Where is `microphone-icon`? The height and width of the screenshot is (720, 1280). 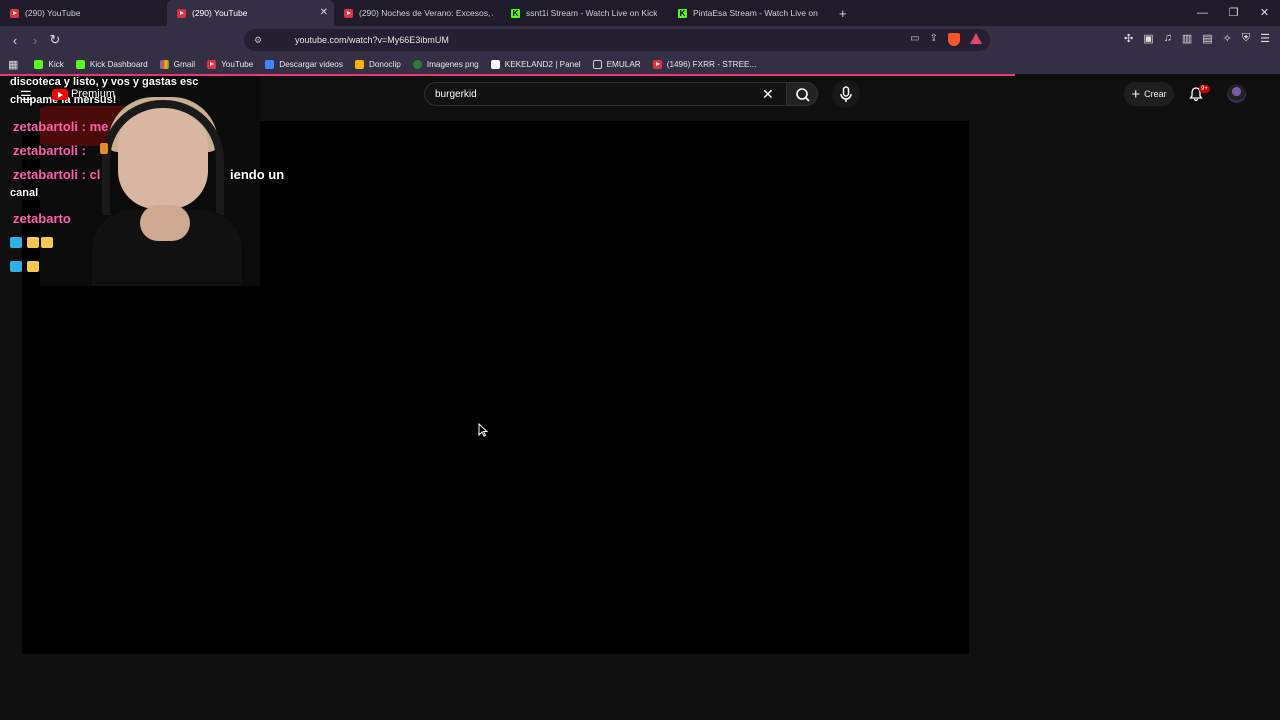 microphone-icon is located at coordinates (846, 94).